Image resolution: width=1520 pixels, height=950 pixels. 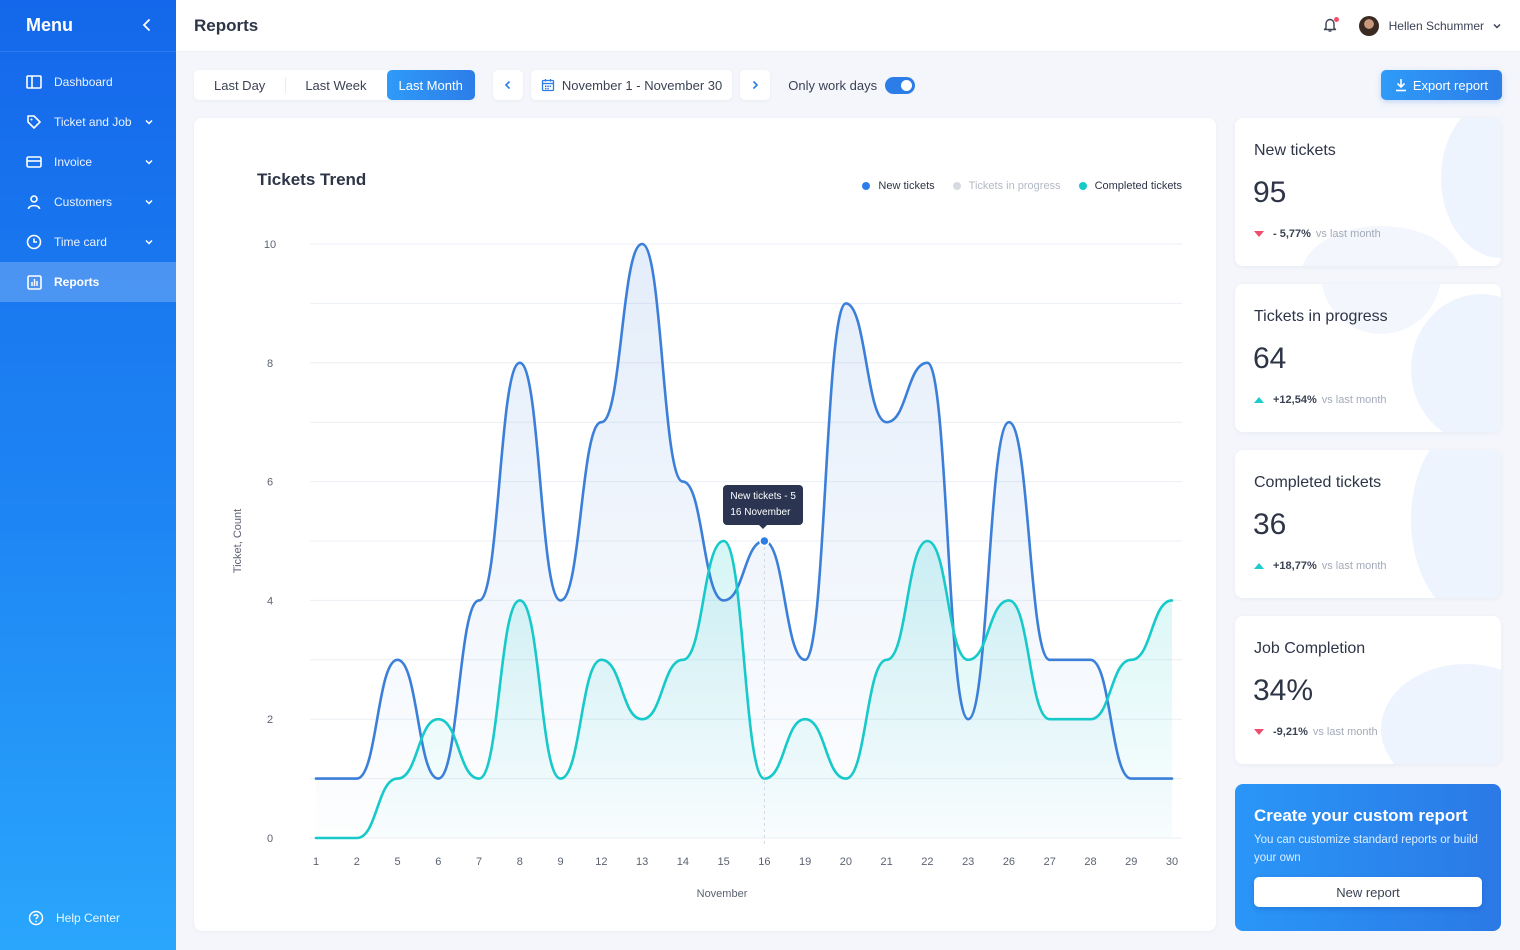 I want to click on x-tick-label: 8, so click(x=520, y=862).